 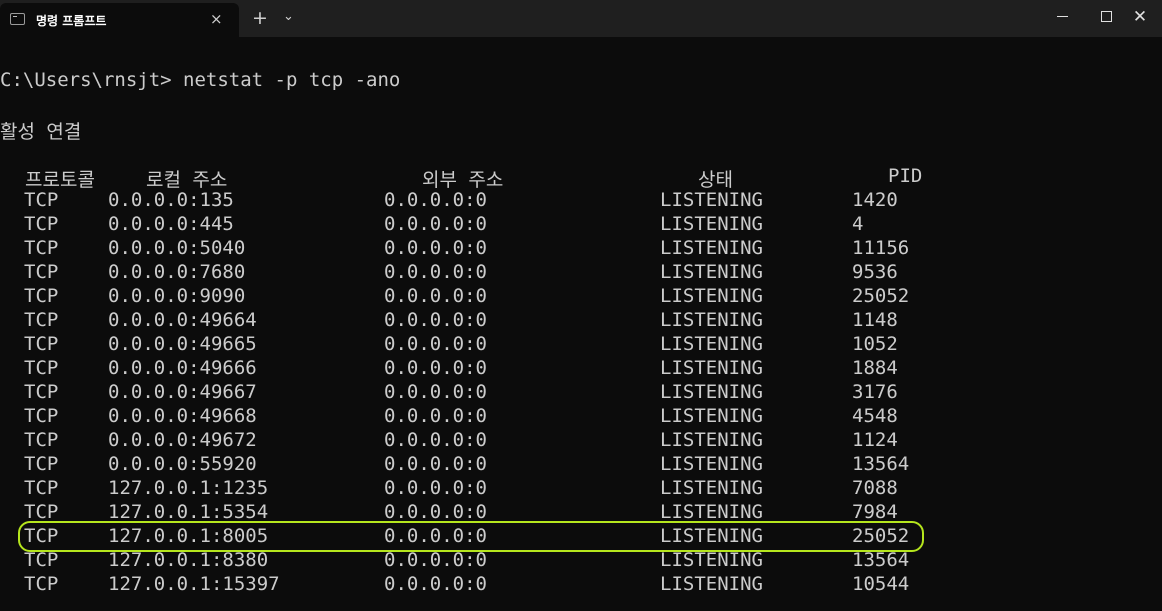 I want to click on cell-local: 127.0.0.1:15397, so click(x=194, y=584).